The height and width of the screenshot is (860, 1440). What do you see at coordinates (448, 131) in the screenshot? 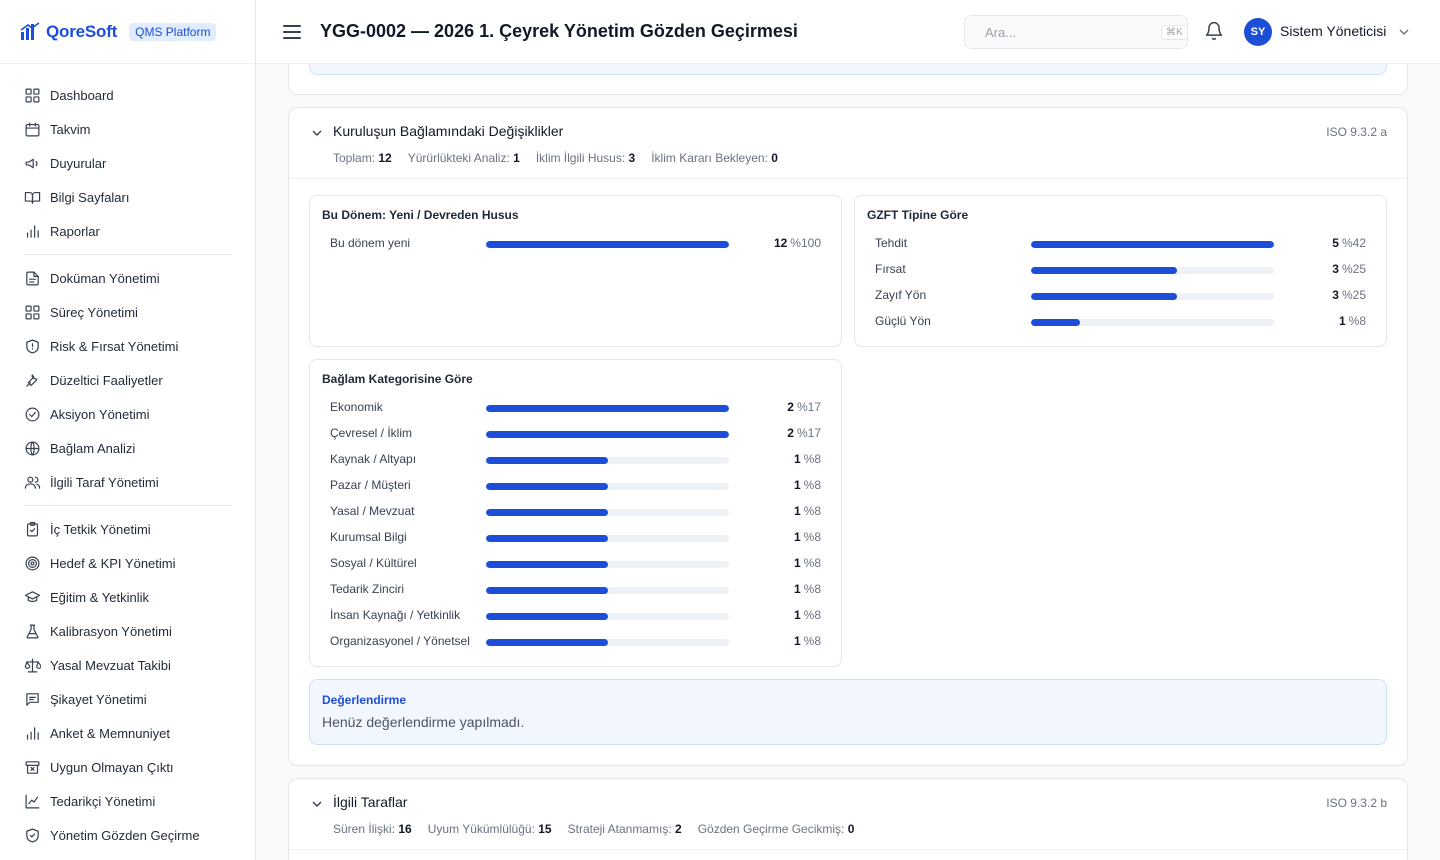
I see `section-title: Kuruluşun Bağlamındaki Değişiklikler` at bounding box center [448, 131].